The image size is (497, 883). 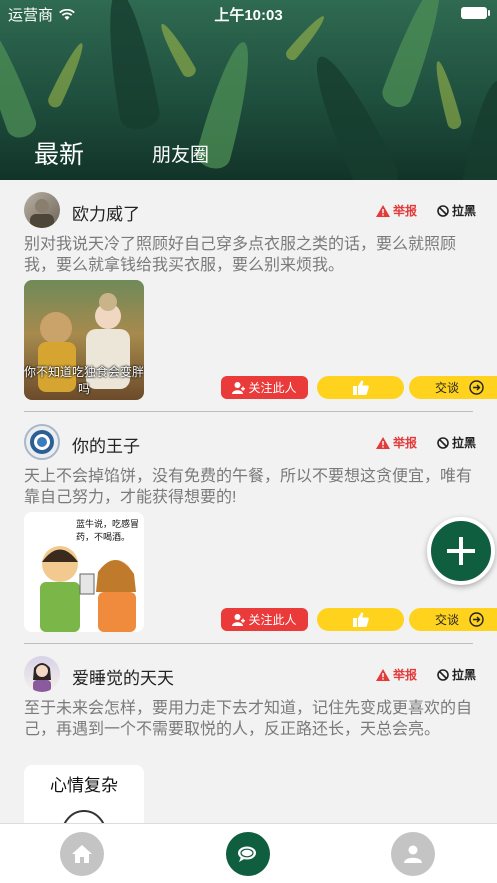 I want to click on post-image: 蓝牛说，吃感冒药，不喝酒。, so click(x=84, y=572).